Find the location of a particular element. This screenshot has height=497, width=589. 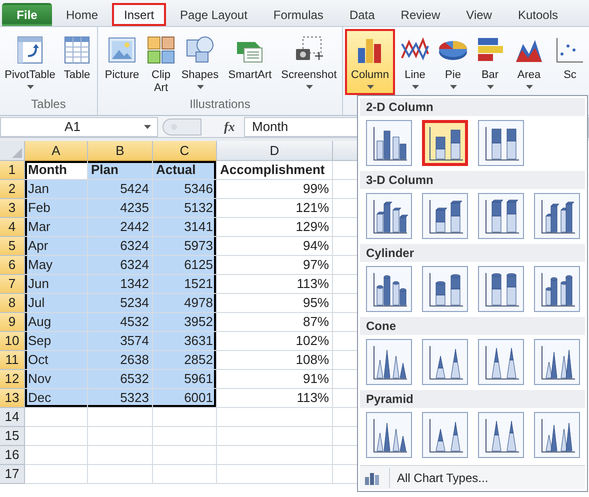

row-header: 12 is located at coordinates (12, 379).